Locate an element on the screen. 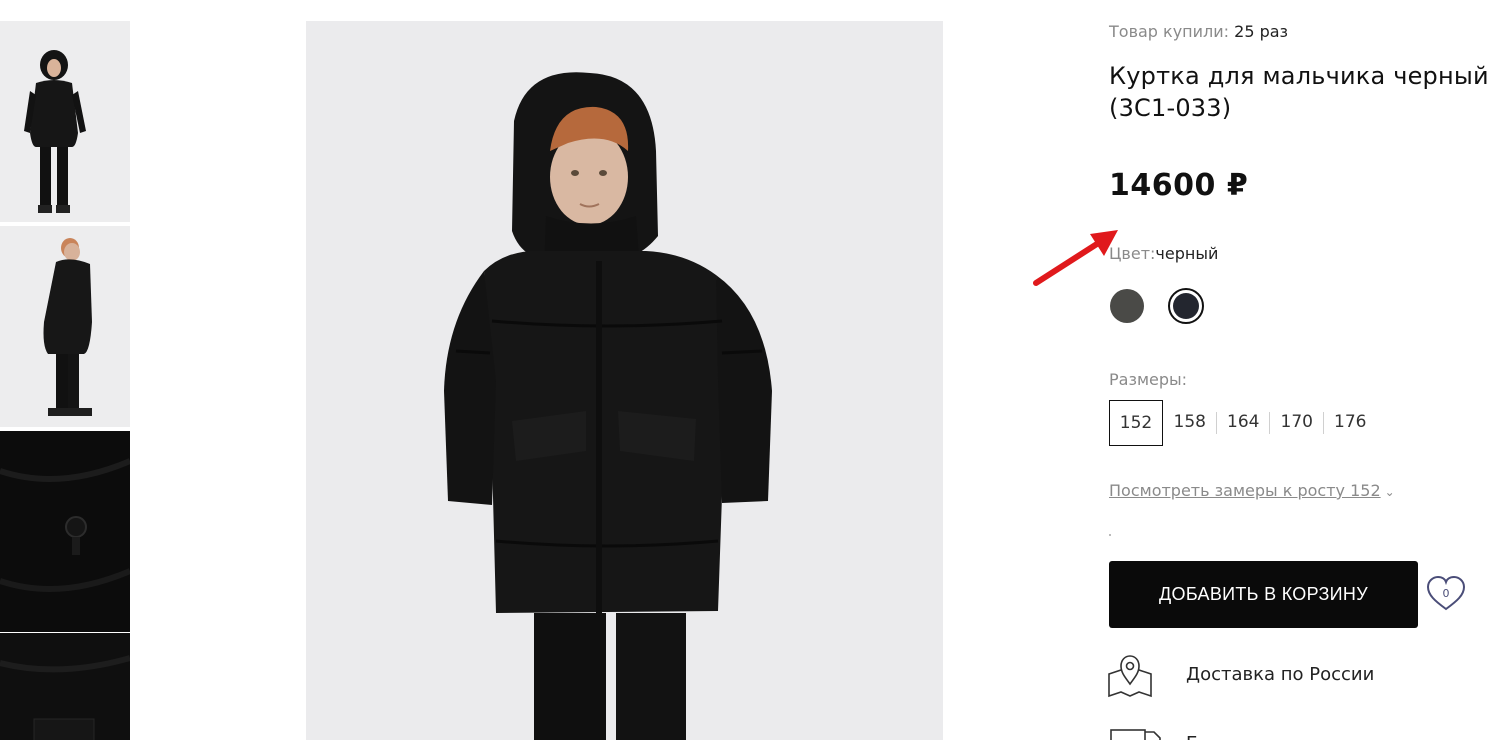  sizes-label: Размеры: is located at coordinates (1148, 379).